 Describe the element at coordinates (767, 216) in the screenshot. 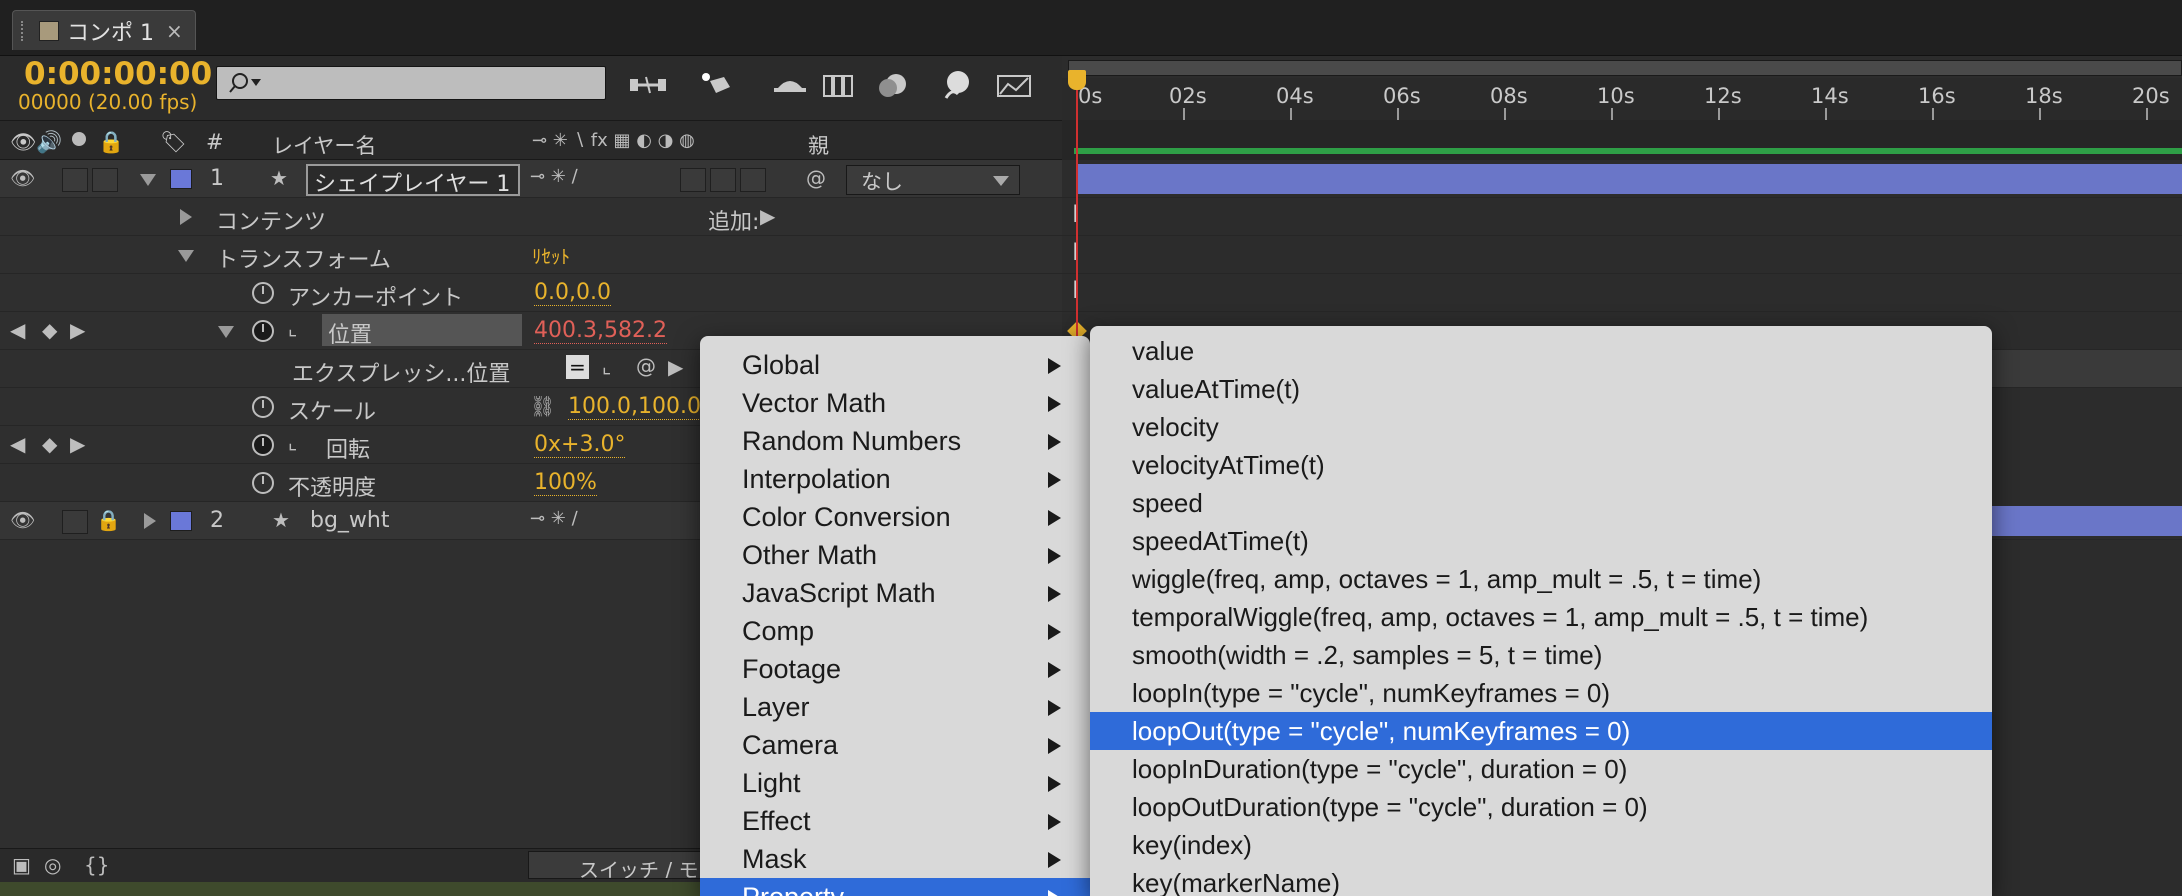

I see `add-play-icon: ▶` at that location.